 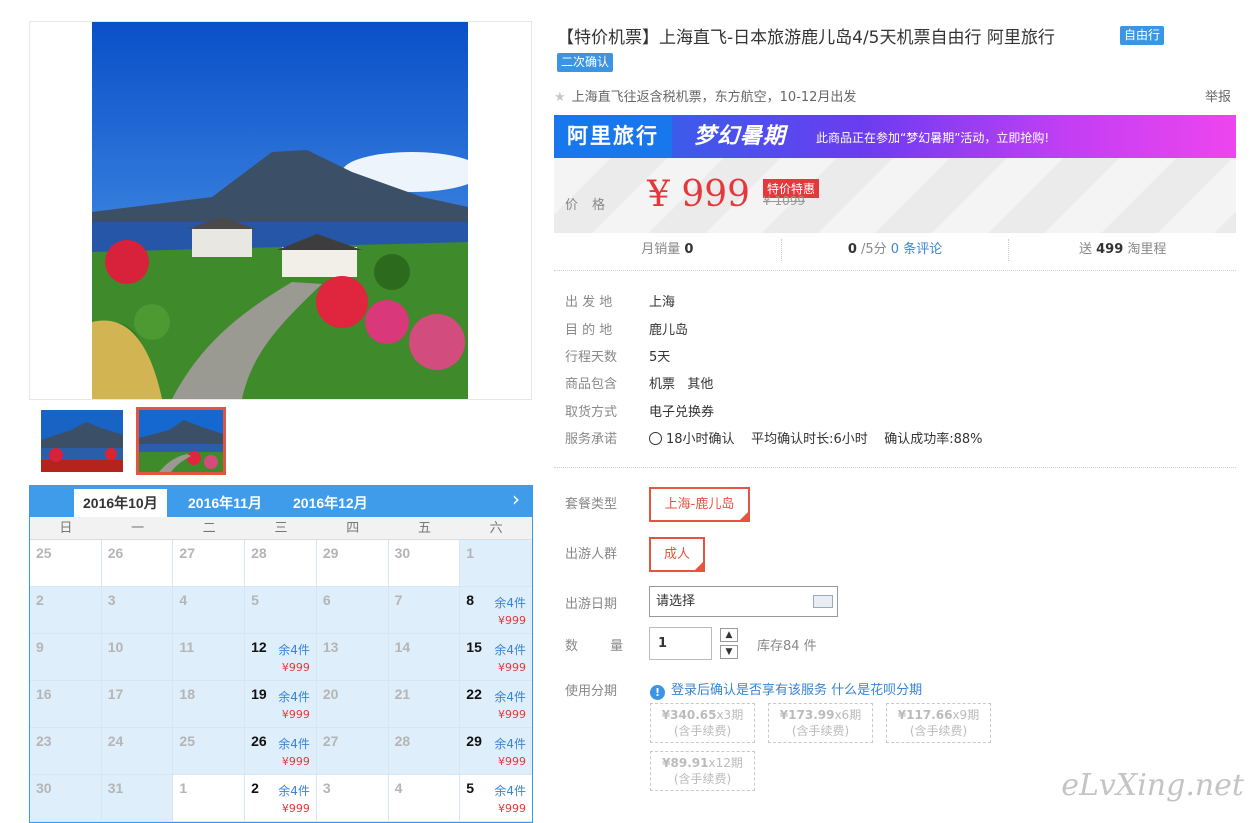 I want to click on check-circle-icon, so click(x=655, y=438).